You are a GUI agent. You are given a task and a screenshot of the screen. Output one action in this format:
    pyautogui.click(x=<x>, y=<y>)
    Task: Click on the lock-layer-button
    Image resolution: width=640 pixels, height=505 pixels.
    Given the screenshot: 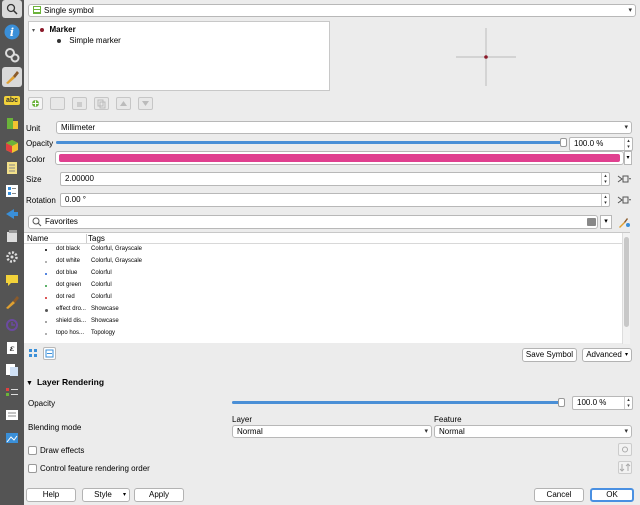 What is the action you would take?
    pyautogui.click(x=79, y=103)
    